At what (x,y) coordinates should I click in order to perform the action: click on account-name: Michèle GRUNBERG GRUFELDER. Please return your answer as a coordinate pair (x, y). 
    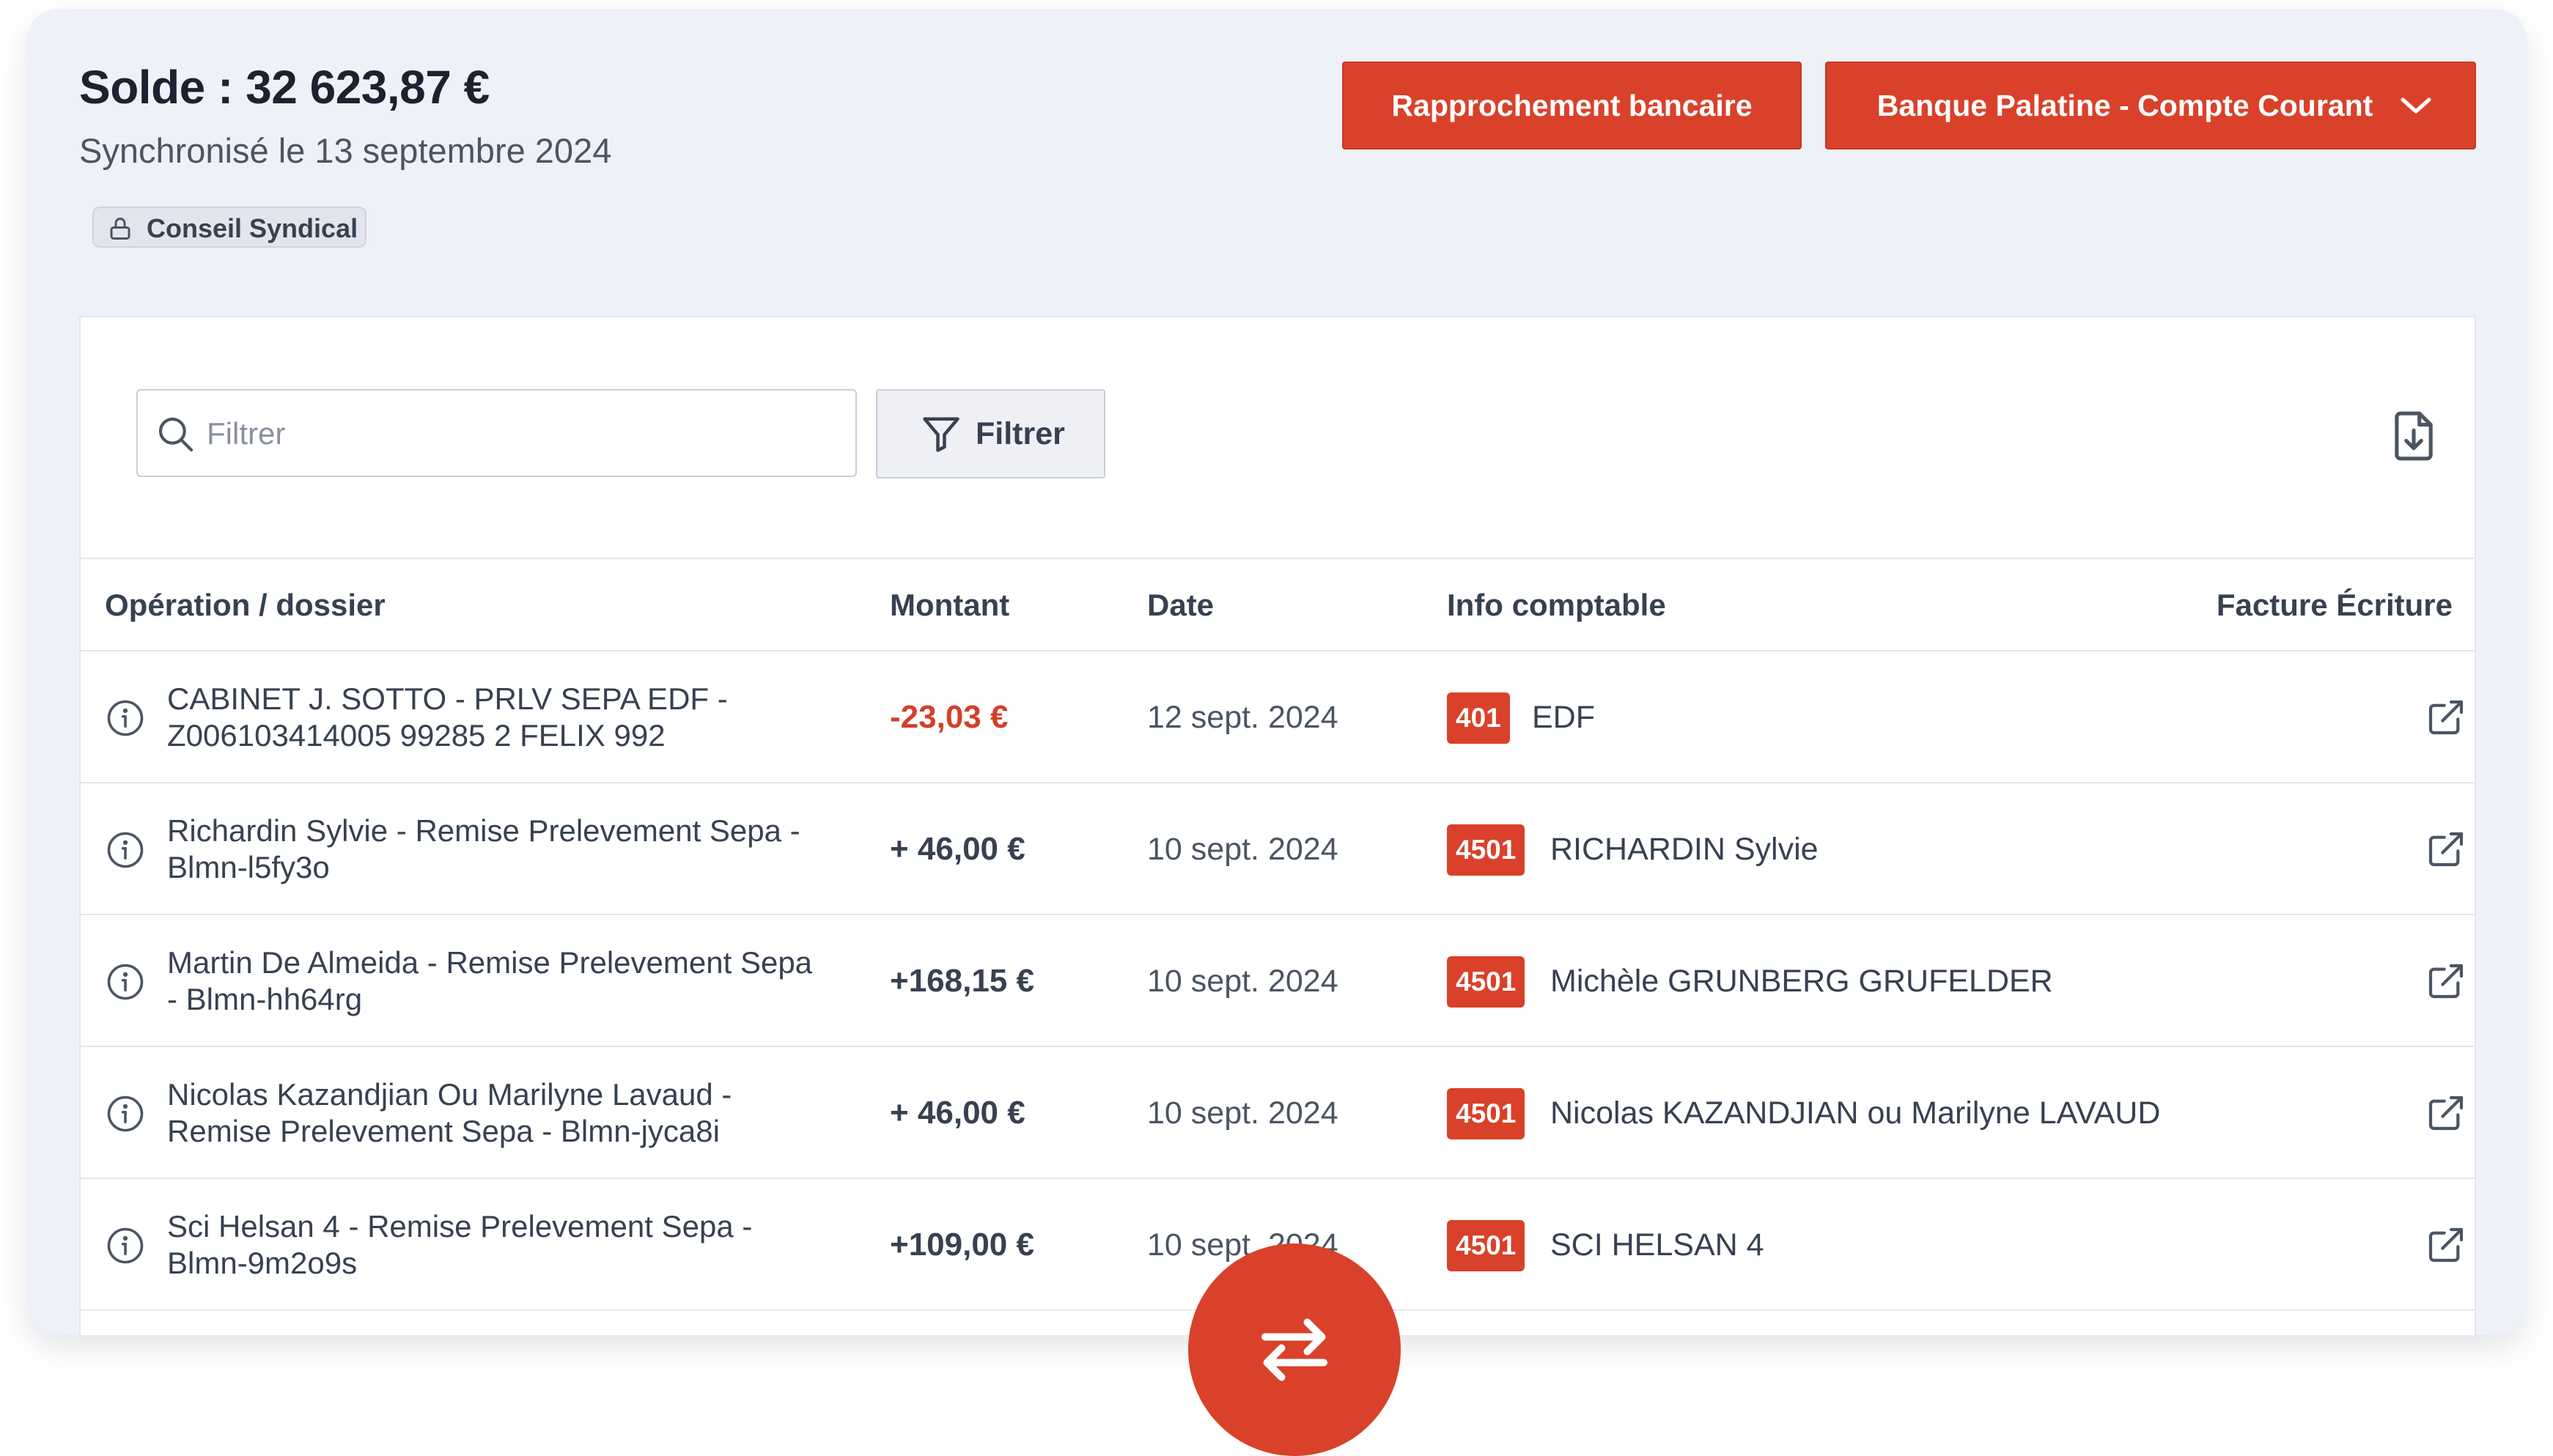
    Looking at the image, I should click on (1801, 981).